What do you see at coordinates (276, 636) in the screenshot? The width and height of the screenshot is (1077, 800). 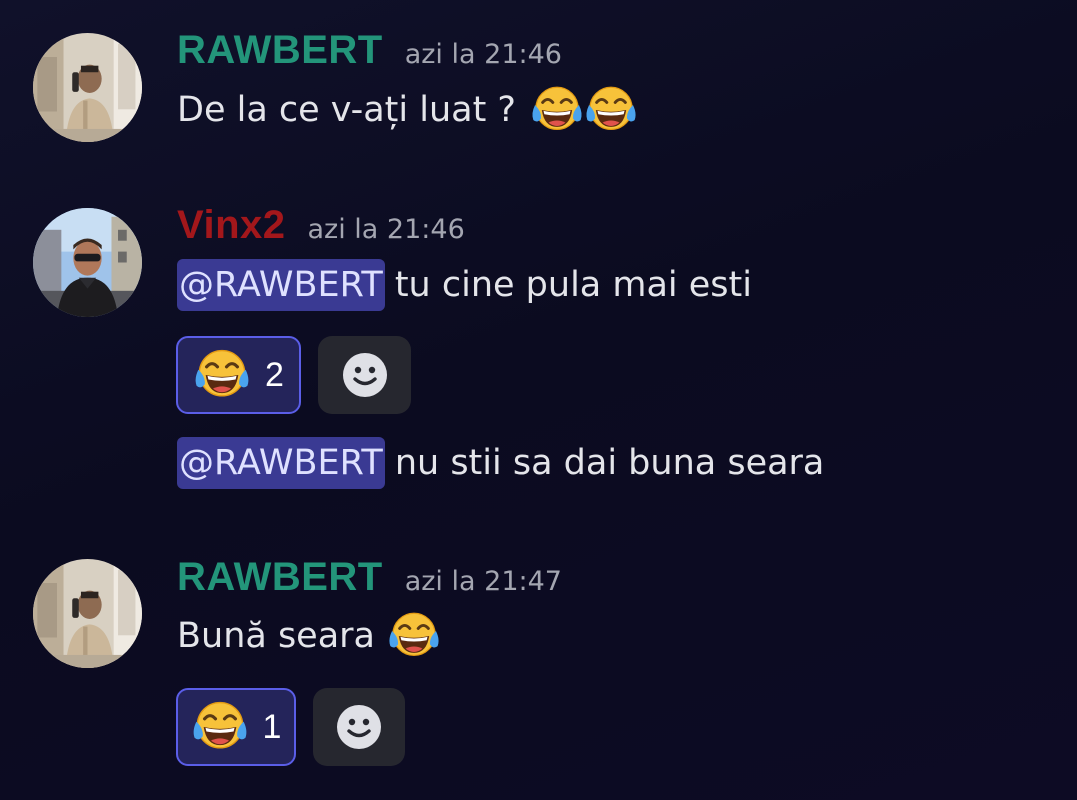 I see `message-text: Bună seara` at bounding box center [276, 636].